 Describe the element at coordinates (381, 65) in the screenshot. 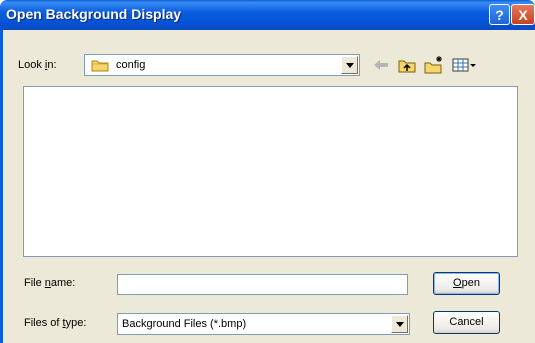

I see `back-arrow-icon` at that location.